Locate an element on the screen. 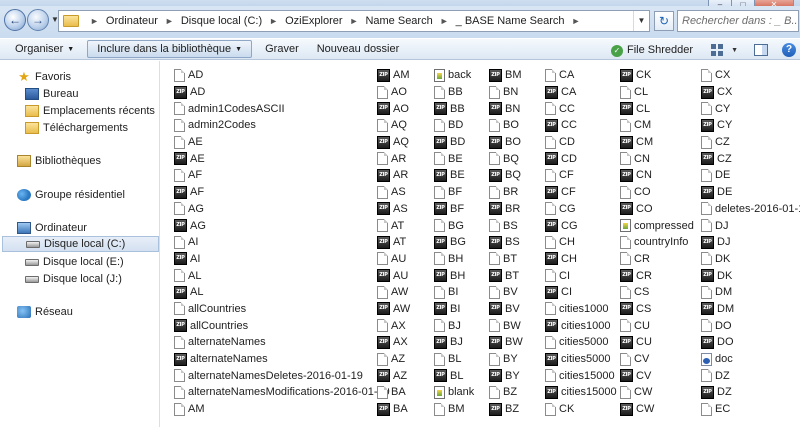  file-item: AG is located at coordinates (282, 209).